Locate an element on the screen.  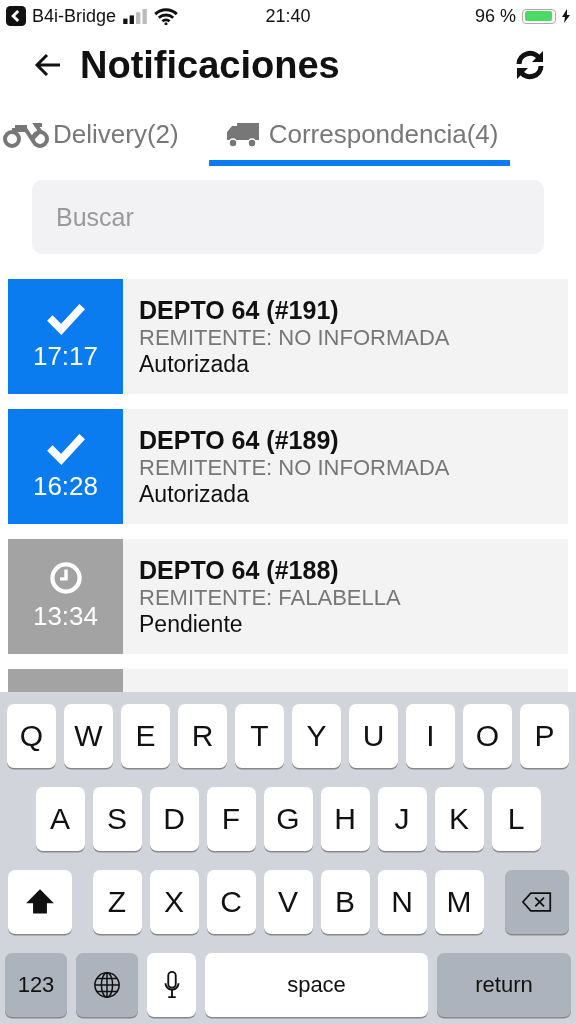
keyboard-key: G is located at coordinates (288, 819).